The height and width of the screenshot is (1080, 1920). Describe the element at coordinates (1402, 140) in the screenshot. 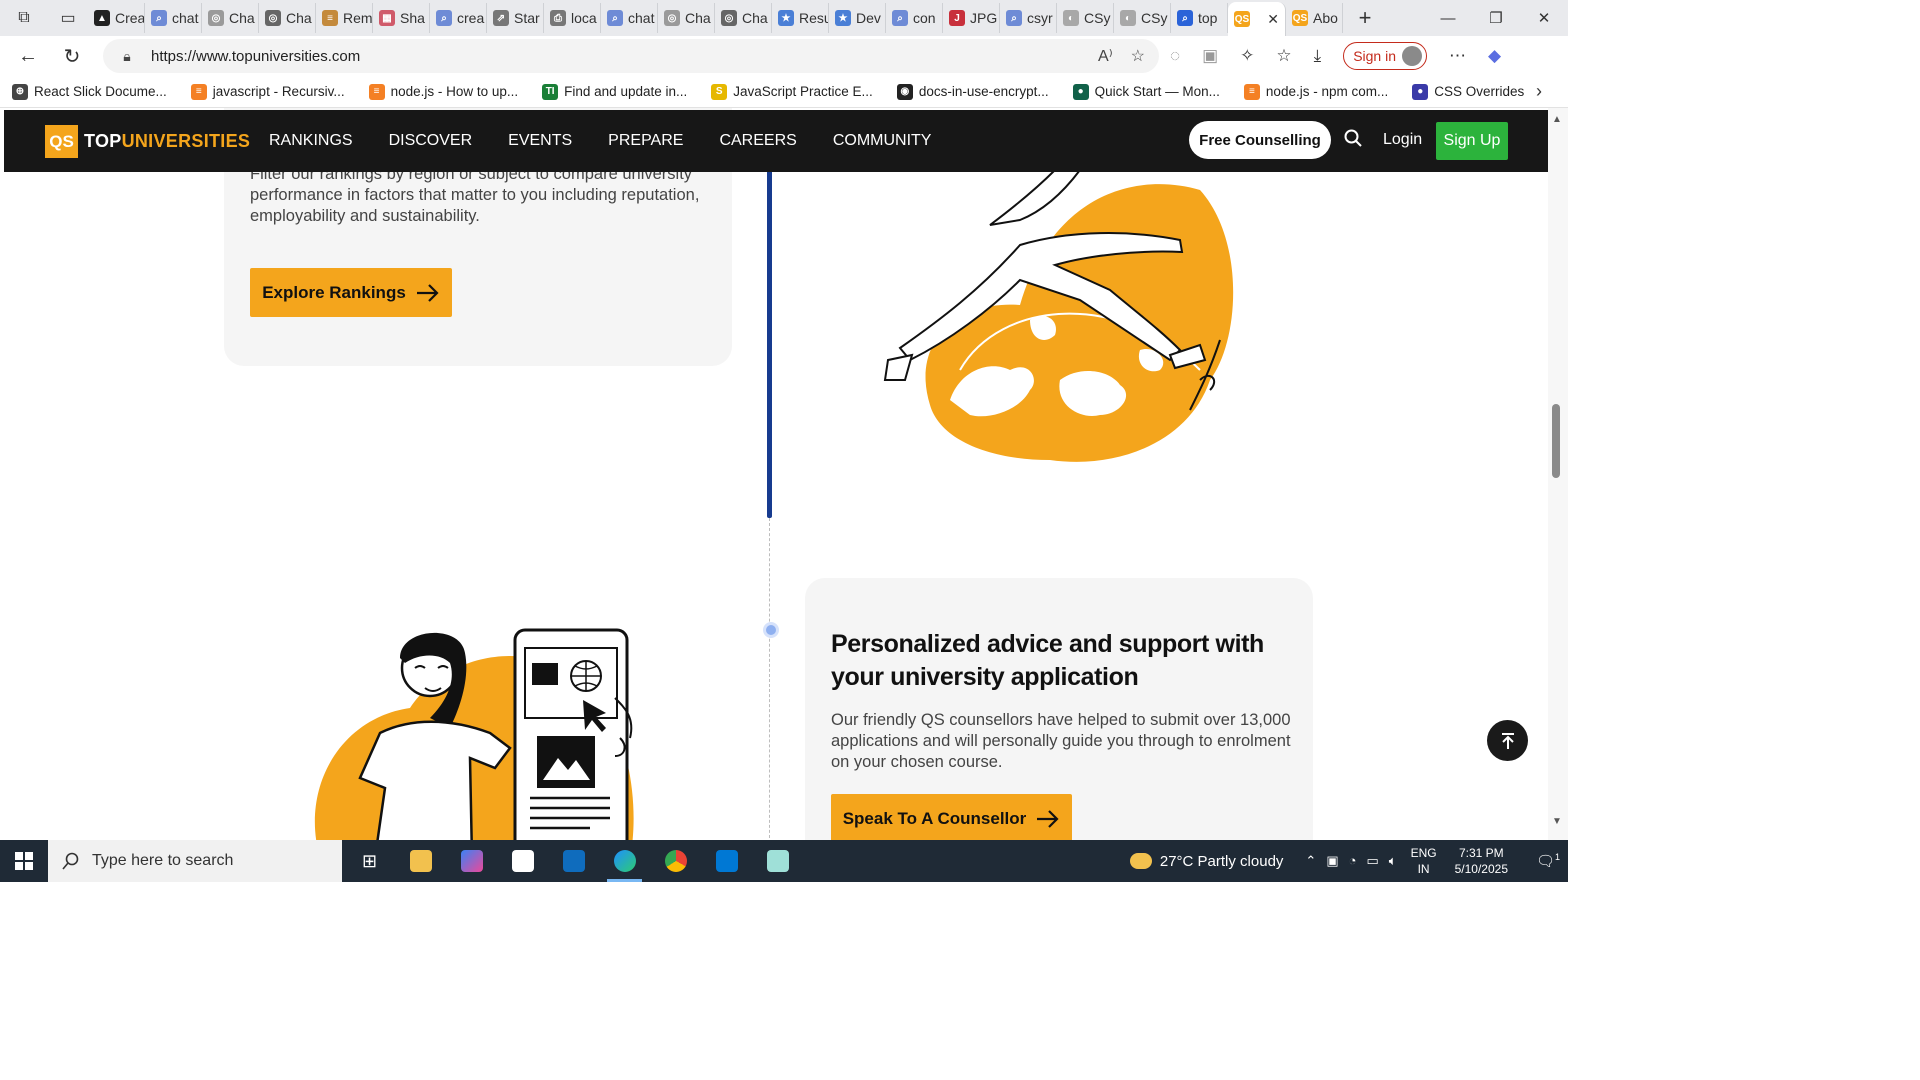

I see `login-link: Login` at that location.